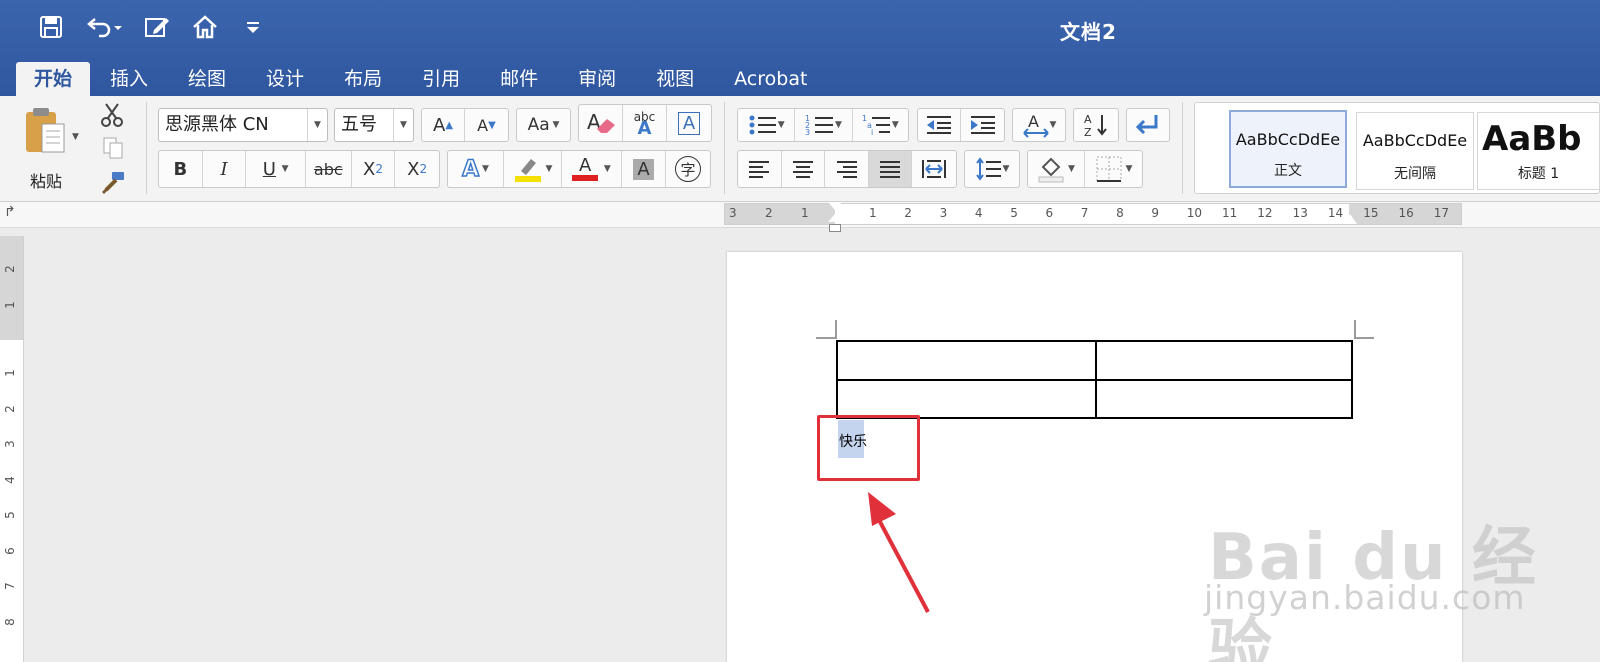 The height and width of the screenshot is (662, 1600). I want to click on multilevel-list-button: 1 a i ▼, so click(880, 125).